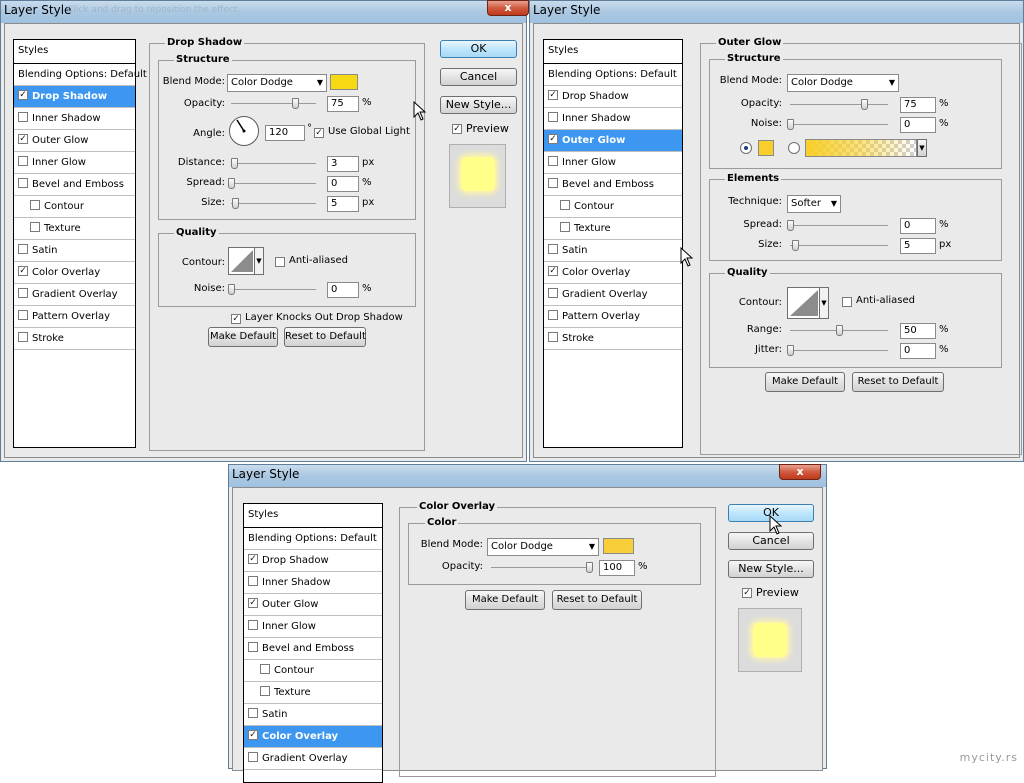 This screenshot has width=1024, height=783. Describe the element at coordinates (527, 476) in the screenshot. I see `title-bar: Layer Style` at that location.